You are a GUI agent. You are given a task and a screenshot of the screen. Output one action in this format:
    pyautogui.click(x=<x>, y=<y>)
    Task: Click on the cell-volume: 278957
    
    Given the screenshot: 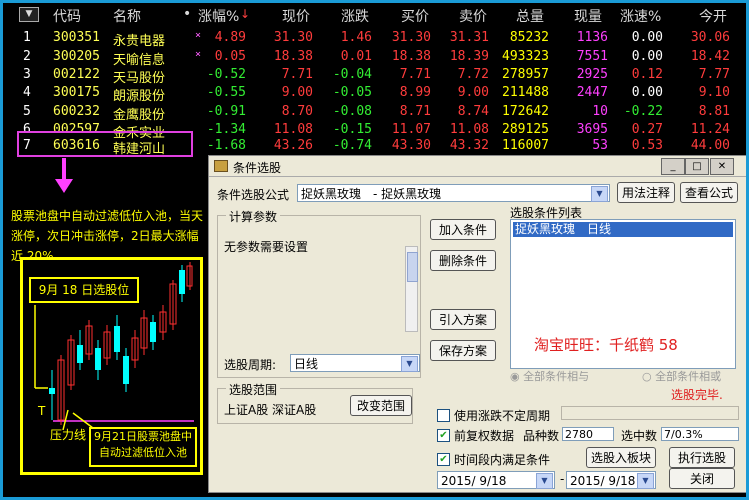 What is the action you would take?
    pyautogui.click(x=525, y=74)
    